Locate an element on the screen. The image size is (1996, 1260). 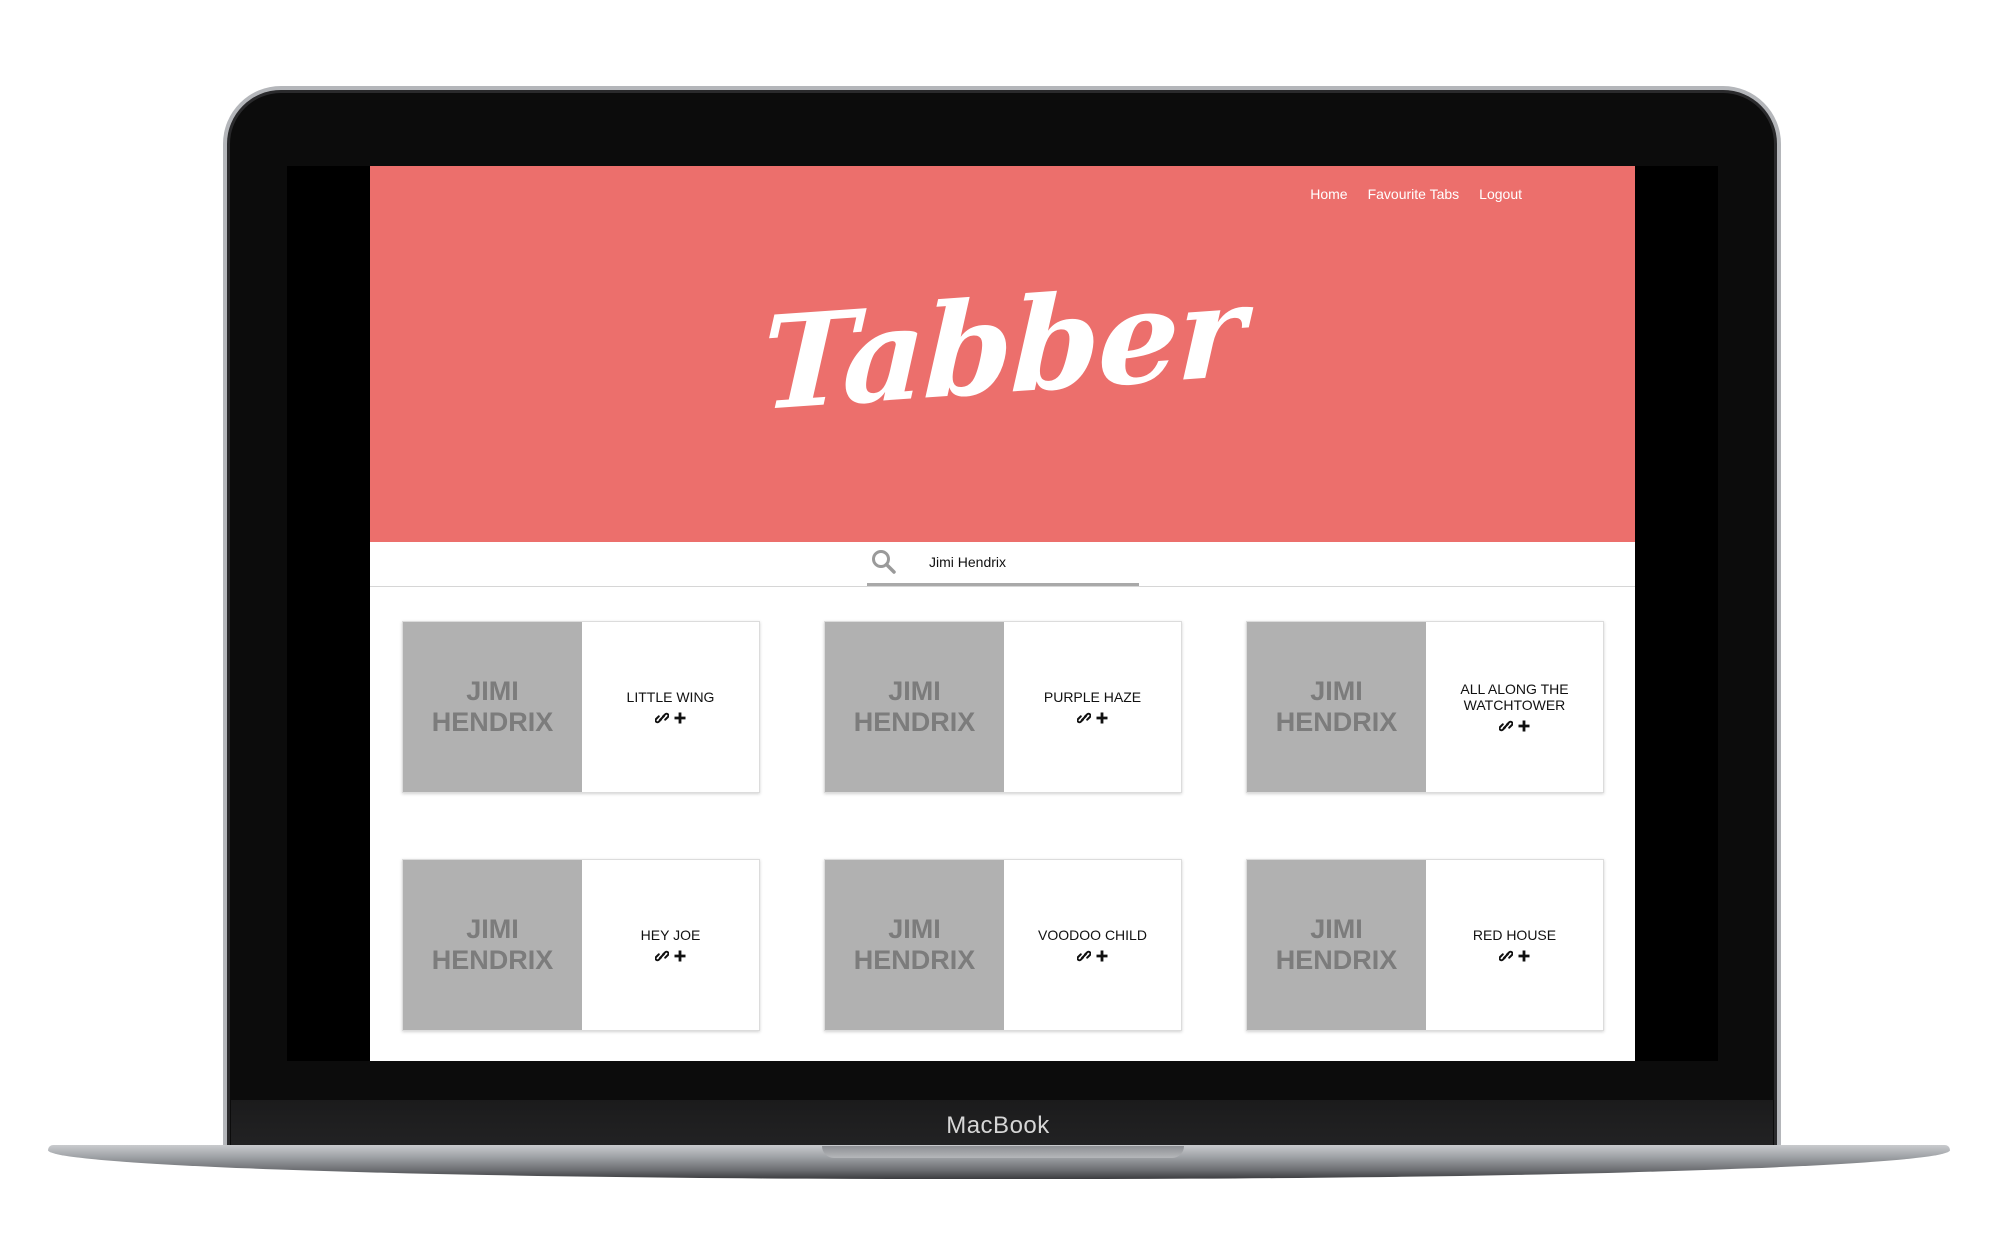
song-title: LITTLE WING is located at coordinates (671, 697).